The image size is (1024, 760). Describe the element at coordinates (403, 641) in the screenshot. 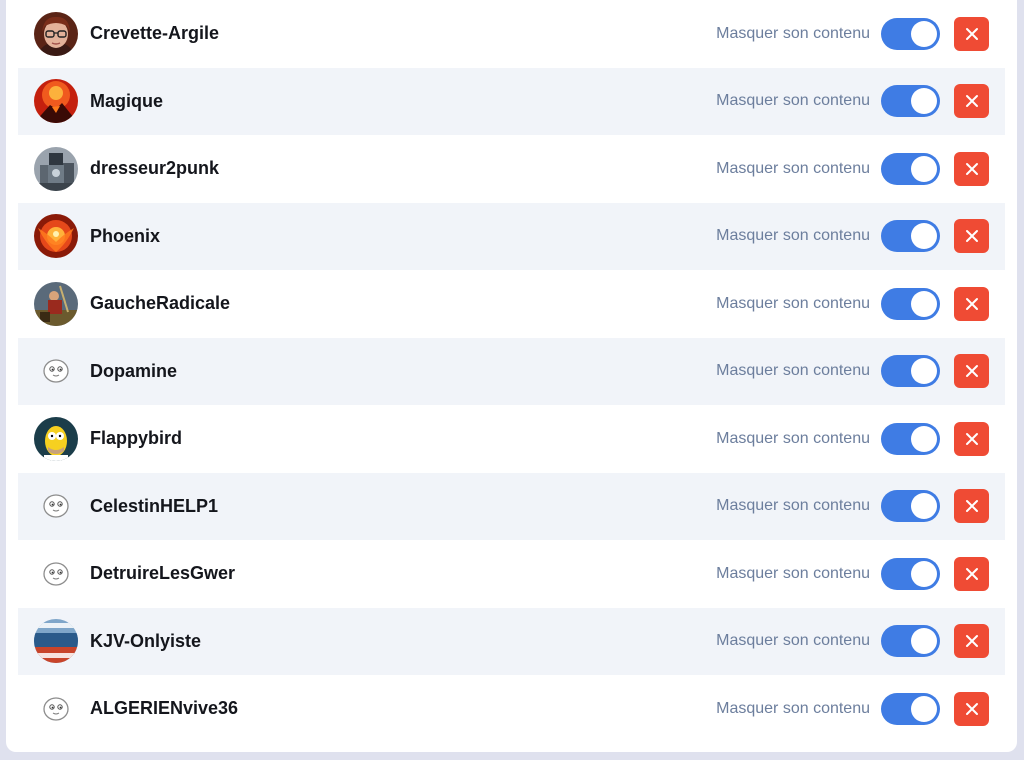

I see `username: KJV-Onlyiste` at that location.